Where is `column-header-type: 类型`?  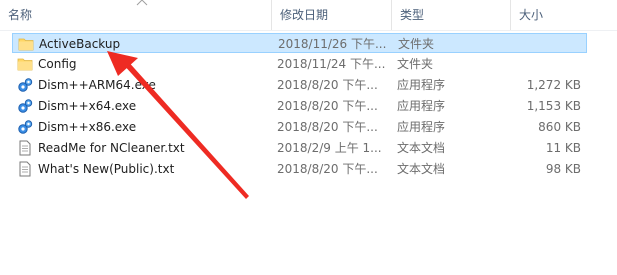 column-header-type: 类型 is located at coordinates (450, 15).